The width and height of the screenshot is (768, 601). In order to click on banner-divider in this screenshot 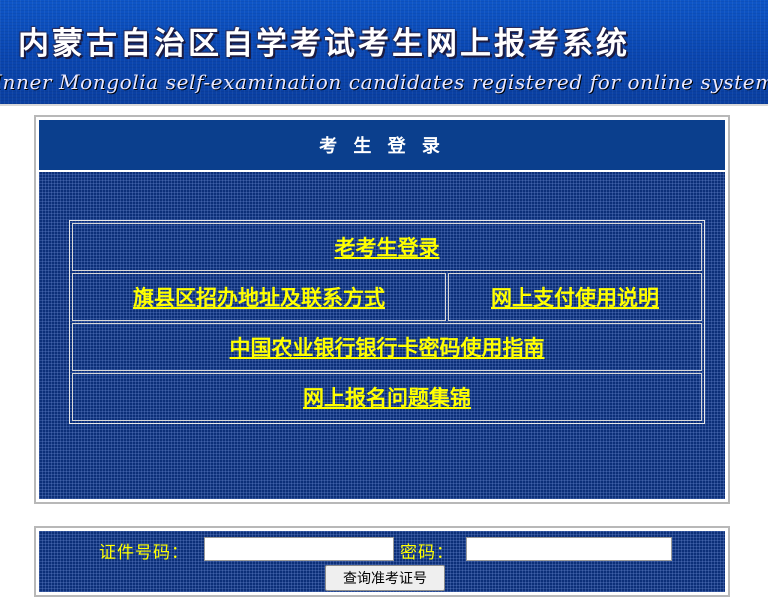, I will do `click(384, 105)`.